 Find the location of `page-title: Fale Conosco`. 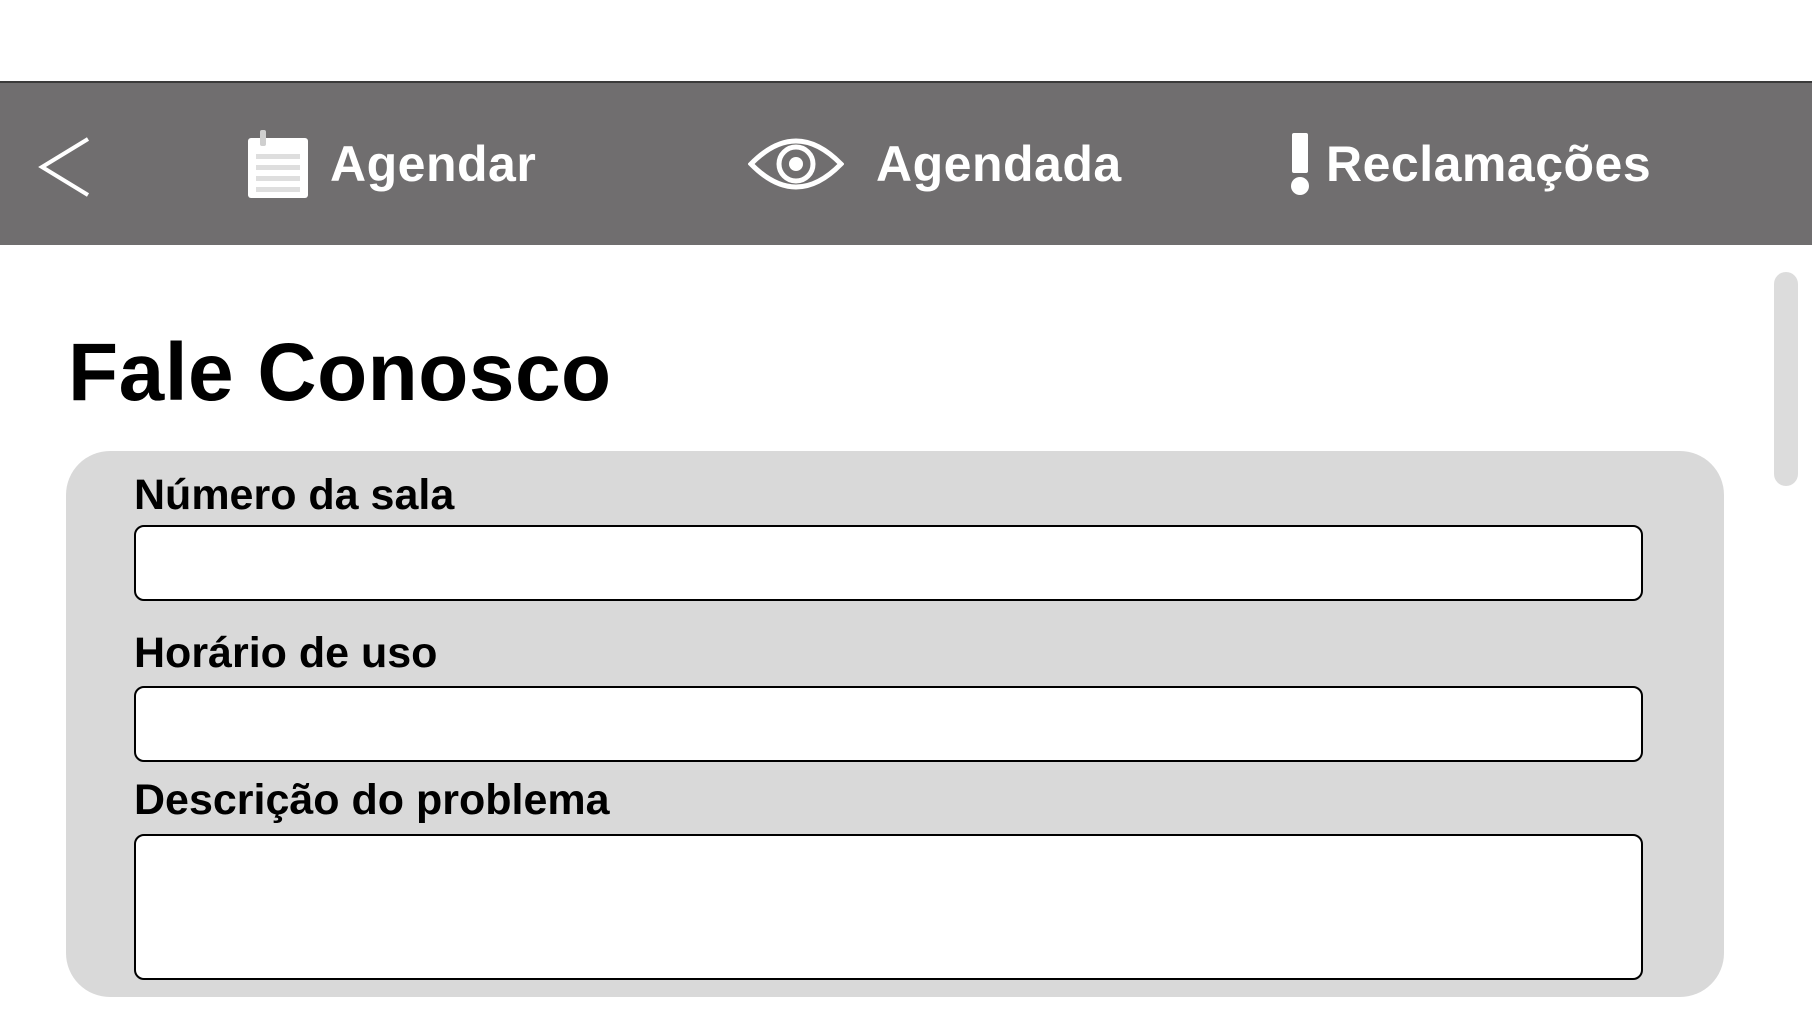

page-title: Fale Conosco is located at coordinates (340, 372).